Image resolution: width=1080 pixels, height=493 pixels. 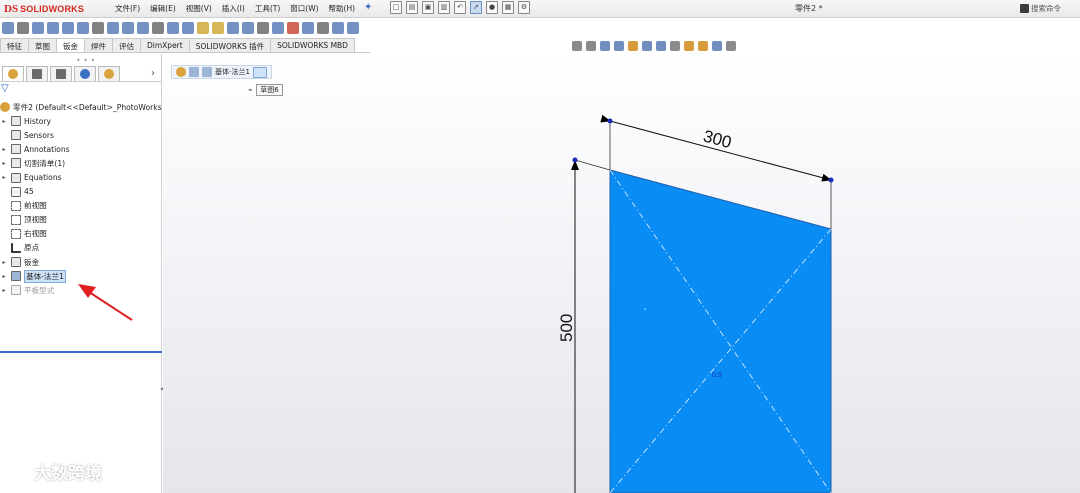 I want to click on width-dimension-label: 300, so click(x=717, y=139).